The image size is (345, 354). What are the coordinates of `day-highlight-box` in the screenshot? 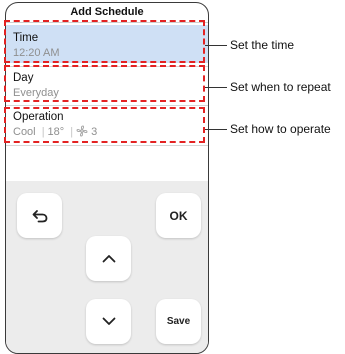 It's located at (104, 83).